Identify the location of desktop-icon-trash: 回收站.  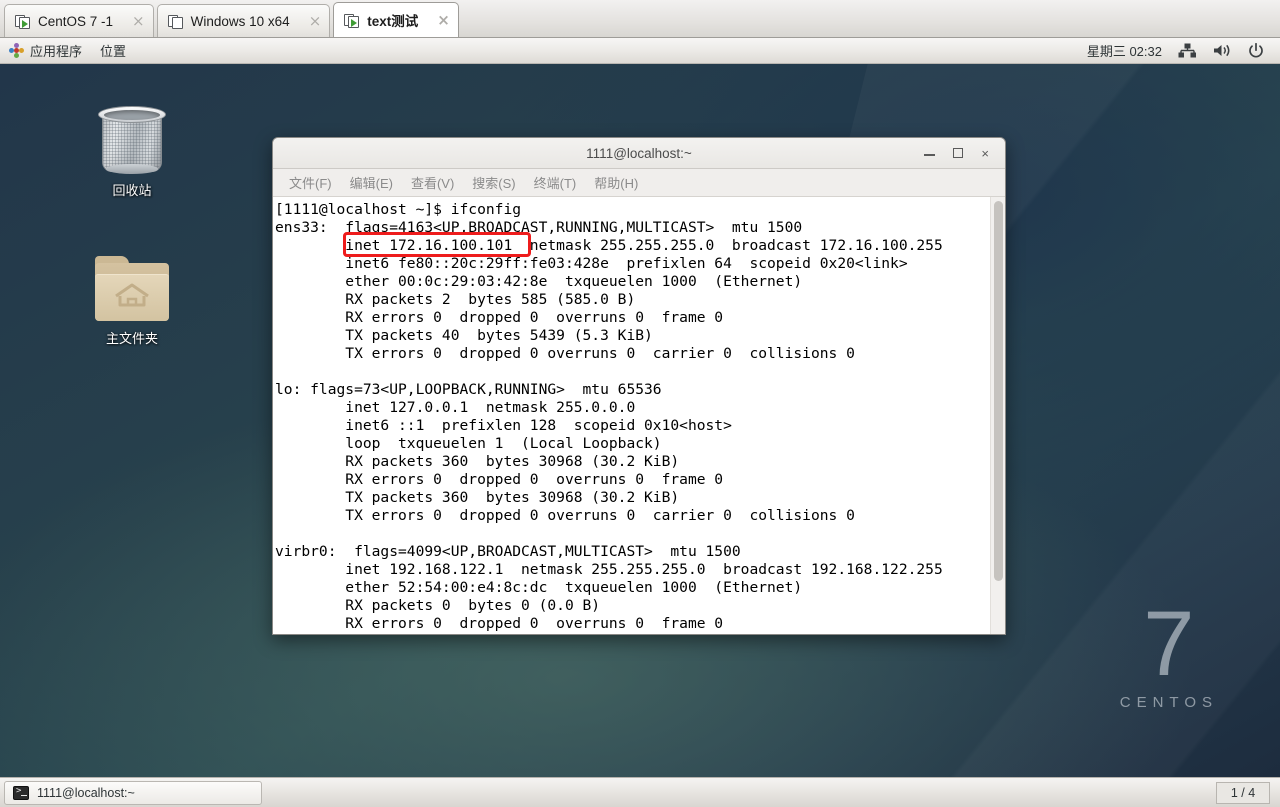
(132, 150).